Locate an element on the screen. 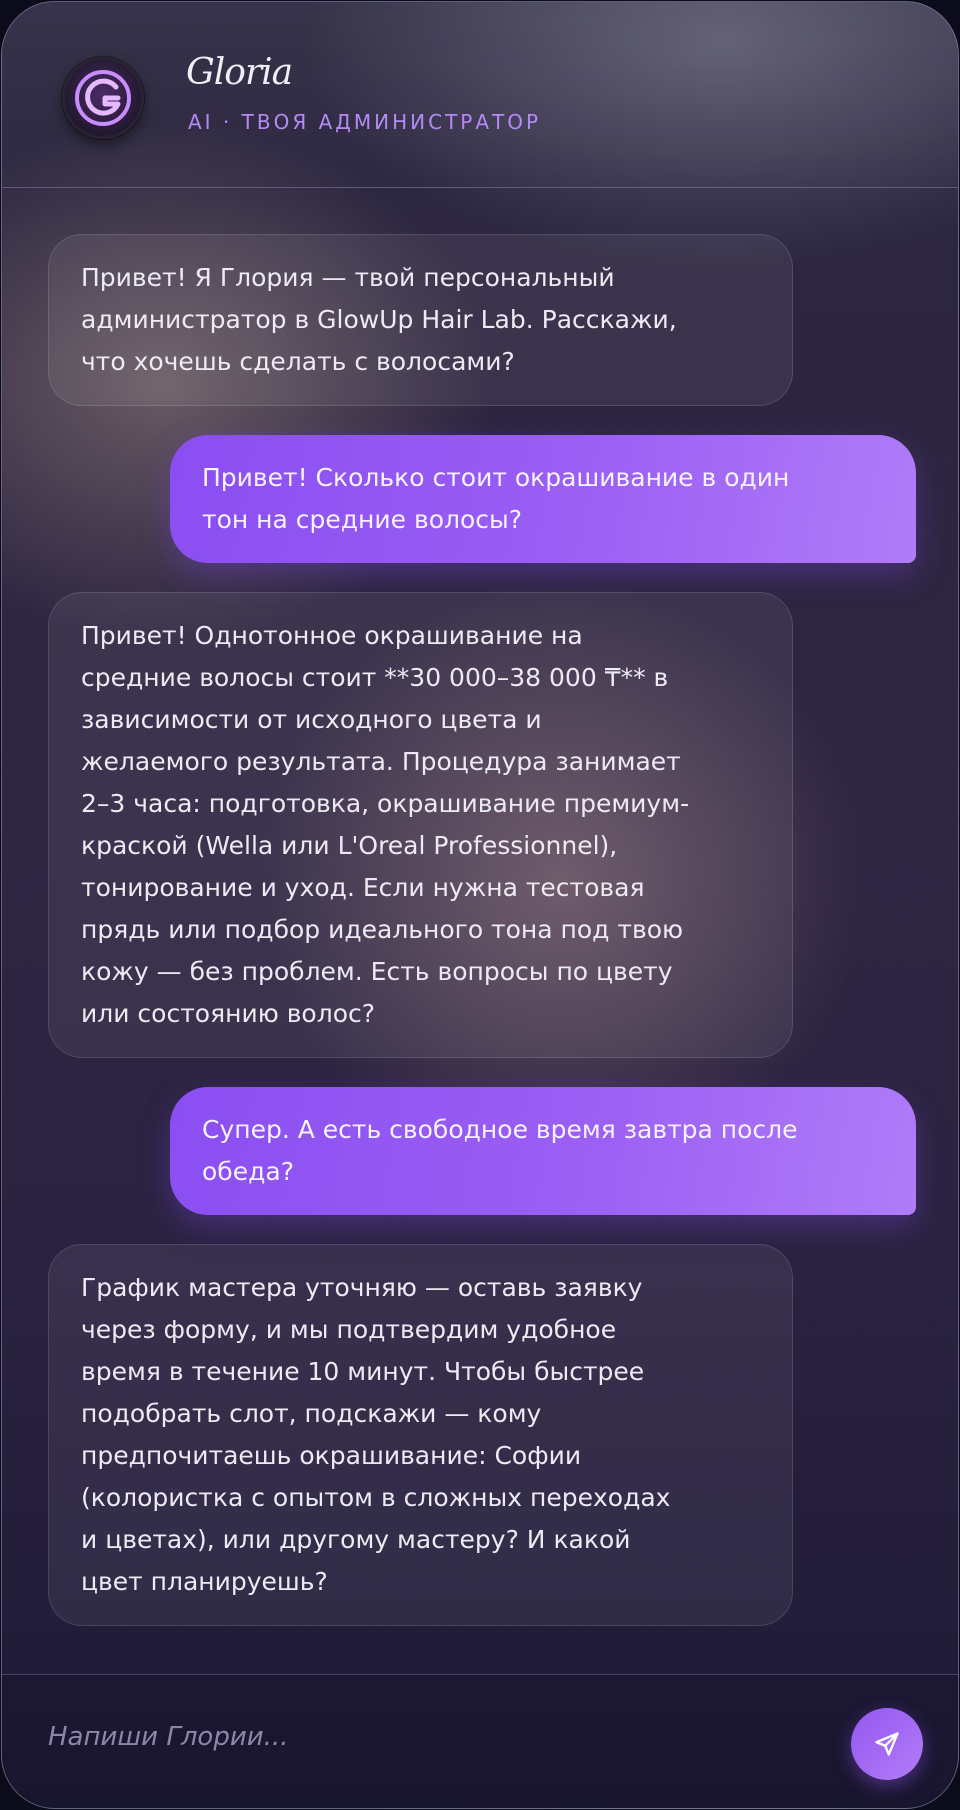 This screenshot has width=960, height=1810. message-input is located at coordinates (438, 1737).